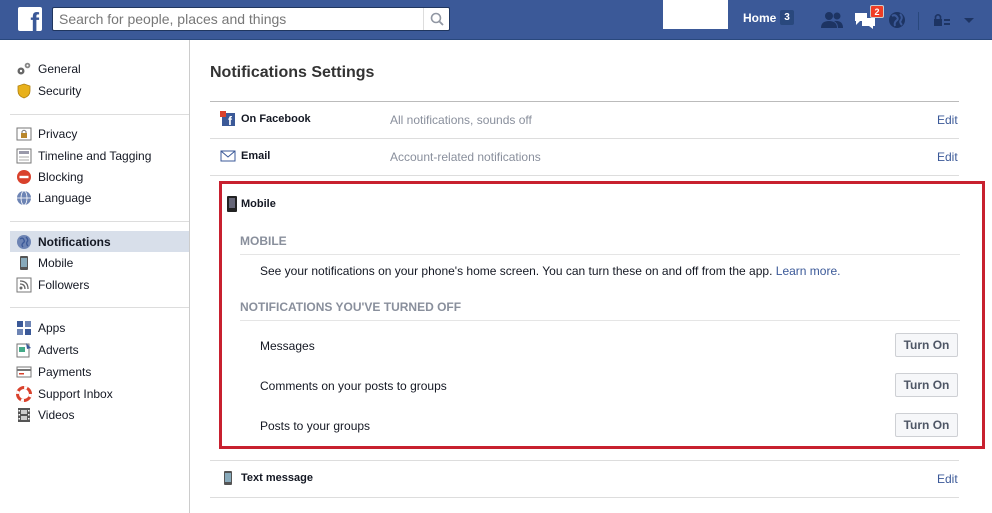  Describe the element at coordinates (238, 19) in the screenshot. I see `search-input` at that location.